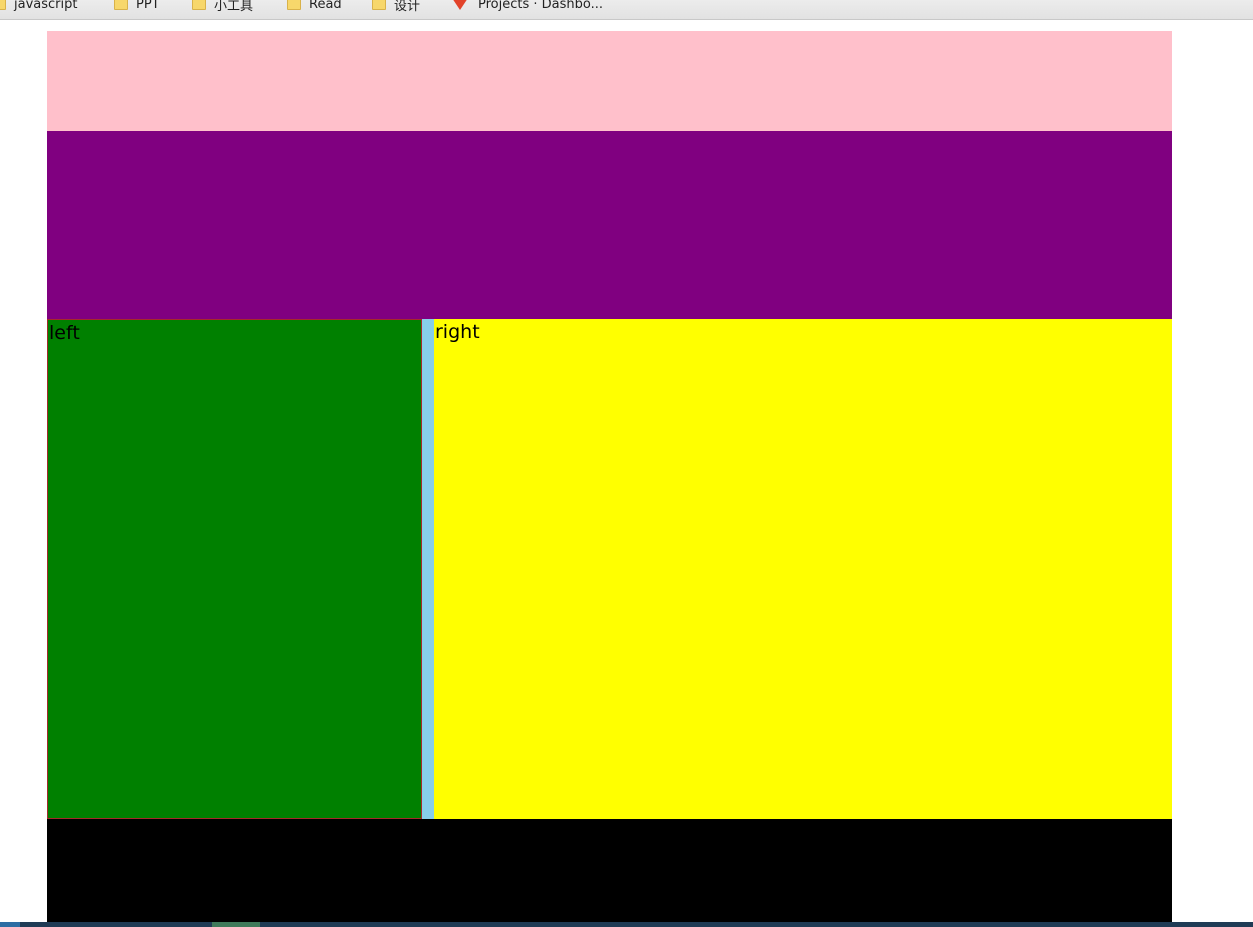 The height and width of the screenshot is (927, 1253). I want to click on header-block, so click(609, 81).